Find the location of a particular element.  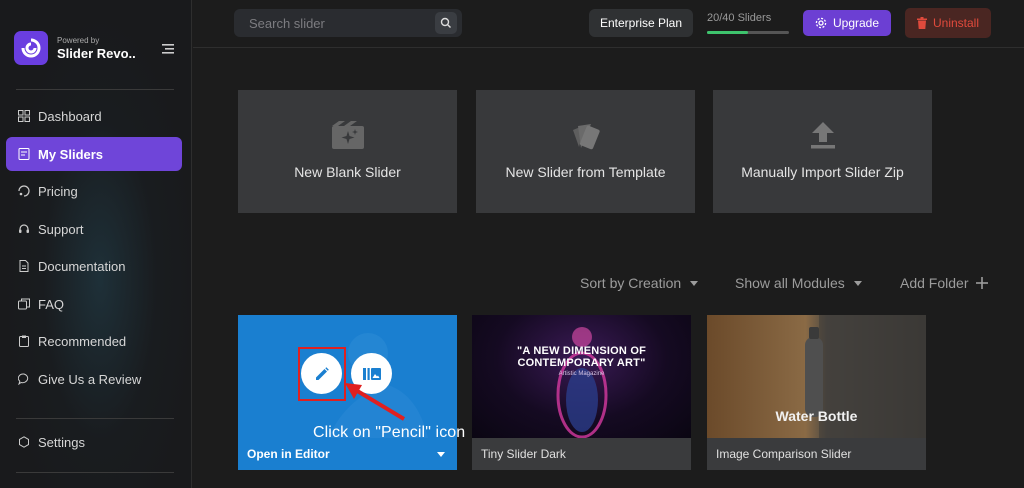

grid-icon is located at coordinates (24, 116).